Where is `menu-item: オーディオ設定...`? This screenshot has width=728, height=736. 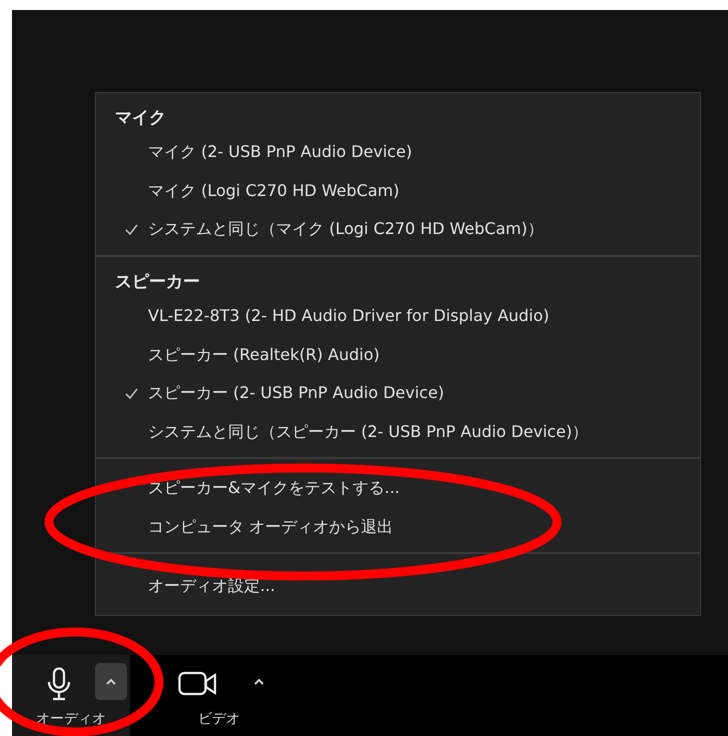
menu-item: オーディオ設定... is located at coordinates (212, 586).